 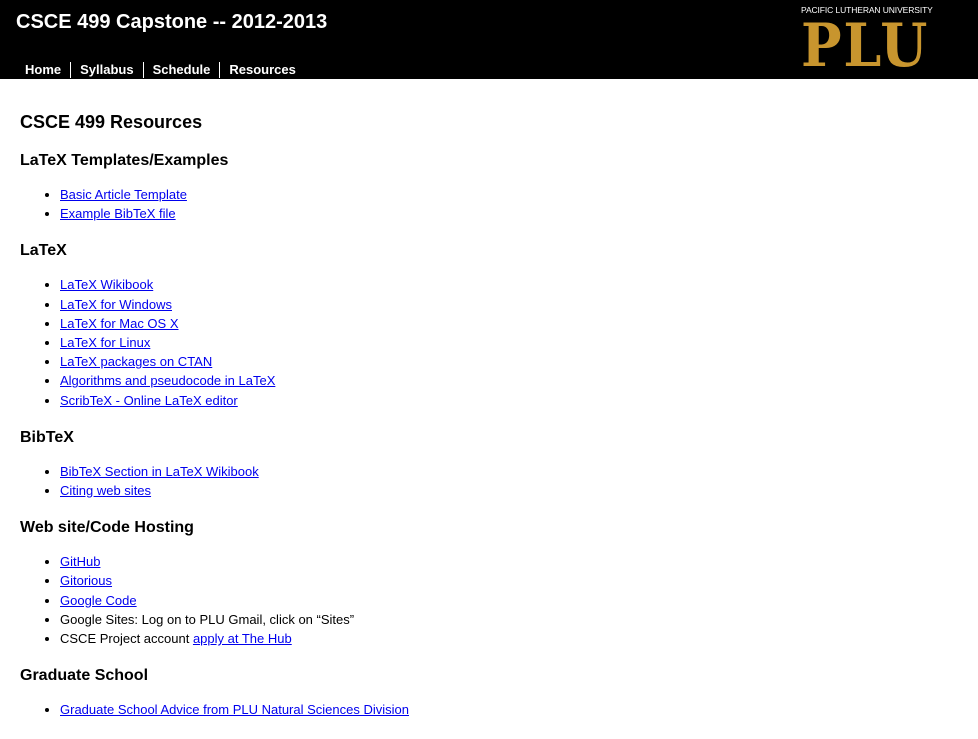 What do you see at coordinates (47, 437) in the screenshot?
I see `section-heading-bibtex: BibTeX` at bounding box center [47, 437].